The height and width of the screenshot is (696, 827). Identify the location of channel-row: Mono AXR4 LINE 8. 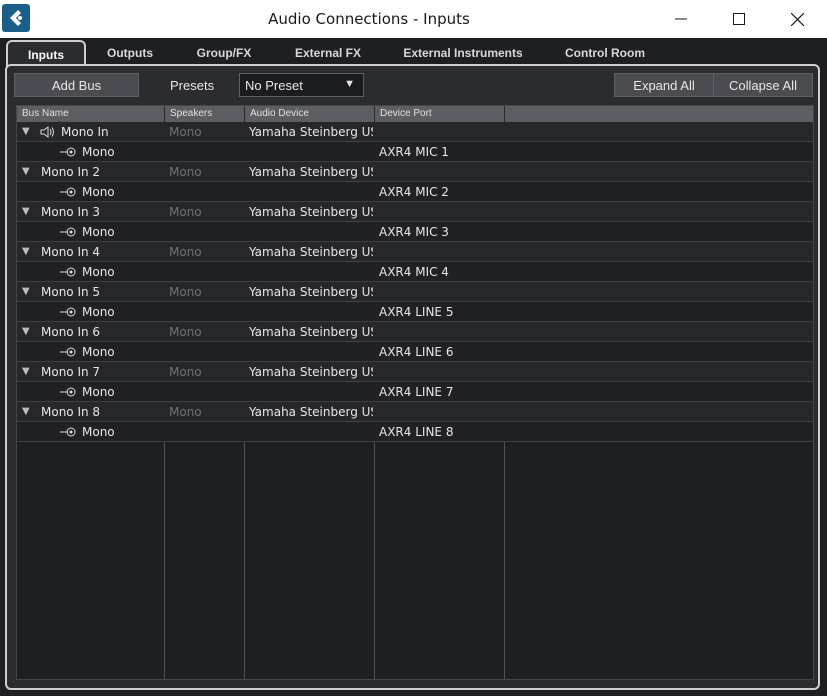
(415, 432).